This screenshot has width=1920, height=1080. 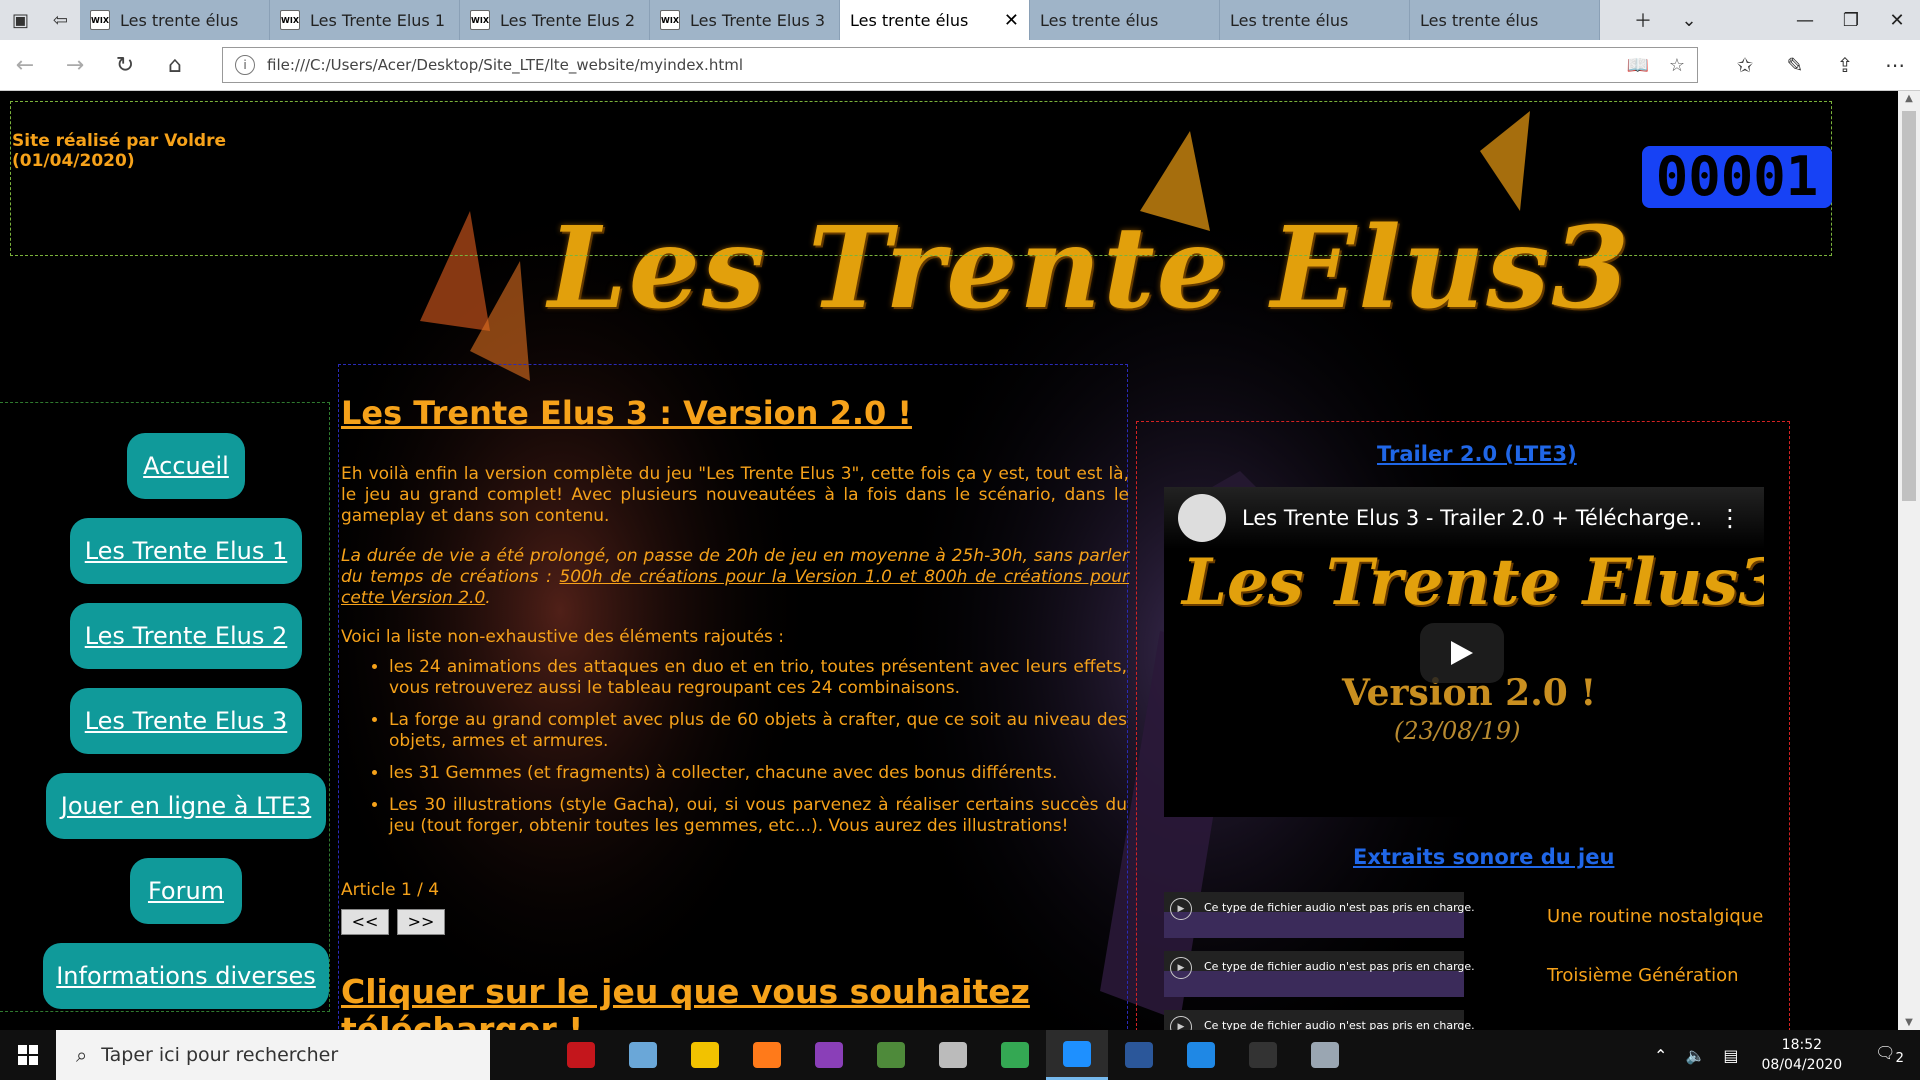 I want to click on window-controls: ＋ ⌄ — ❐ ✕, so click(x=1760, y=20).